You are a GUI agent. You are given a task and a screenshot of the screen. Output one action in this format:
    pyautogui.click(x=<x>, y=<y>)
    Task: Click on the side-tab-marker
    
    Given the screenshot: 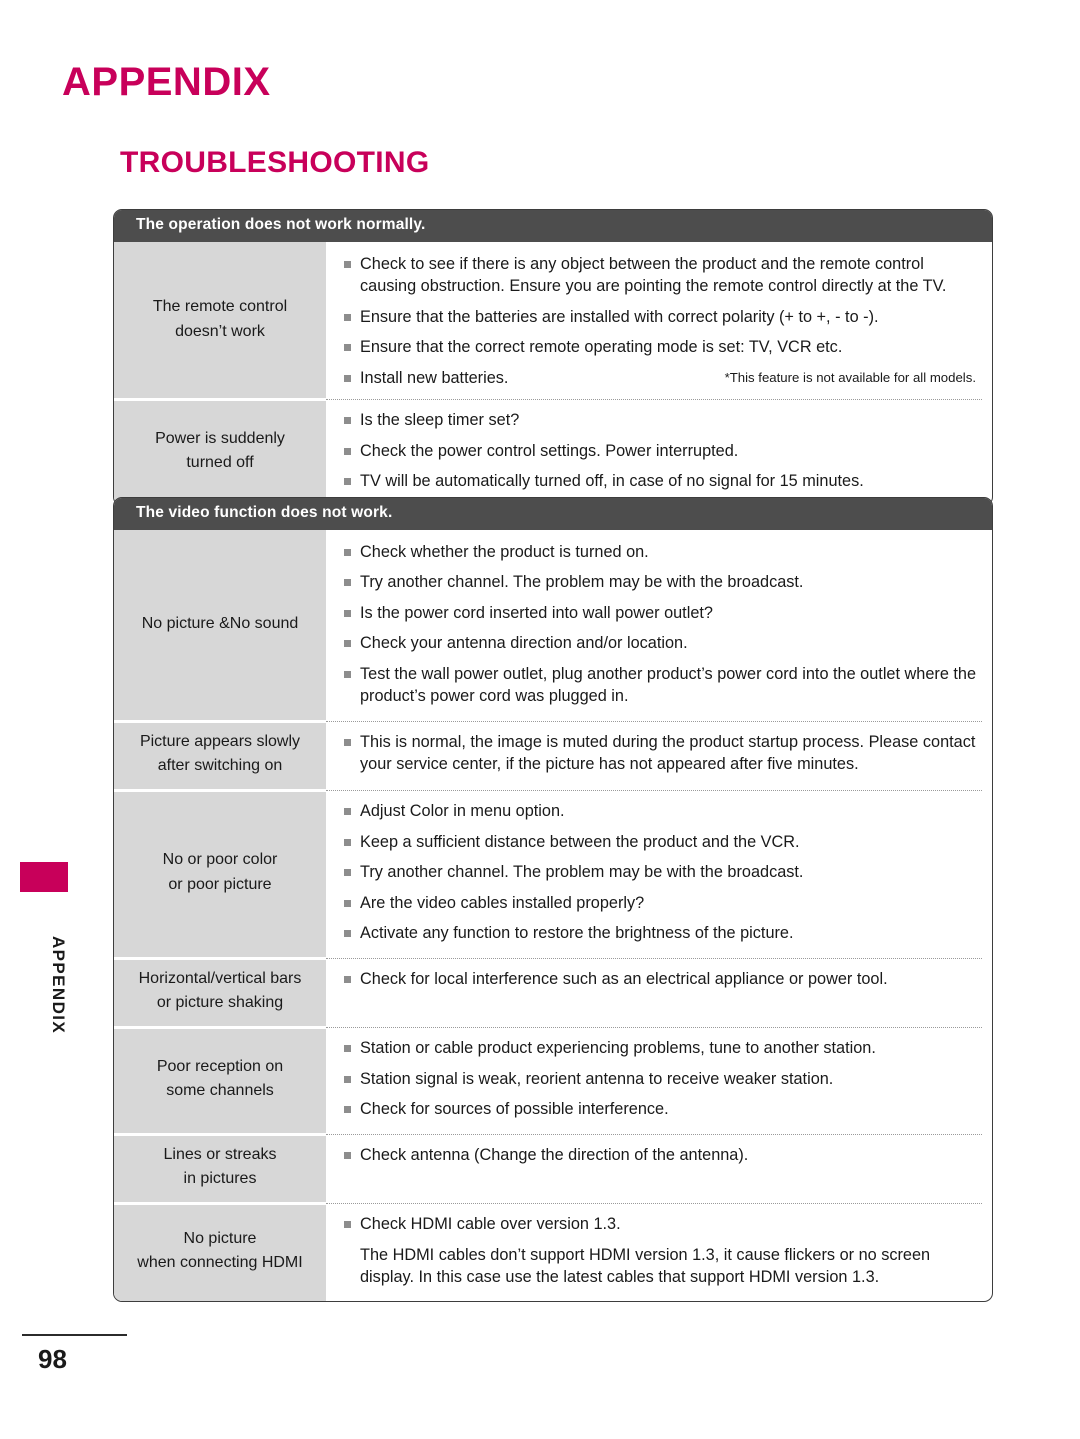 What is the action you would take?
    pyautogui.click(x=44, y=877)
    